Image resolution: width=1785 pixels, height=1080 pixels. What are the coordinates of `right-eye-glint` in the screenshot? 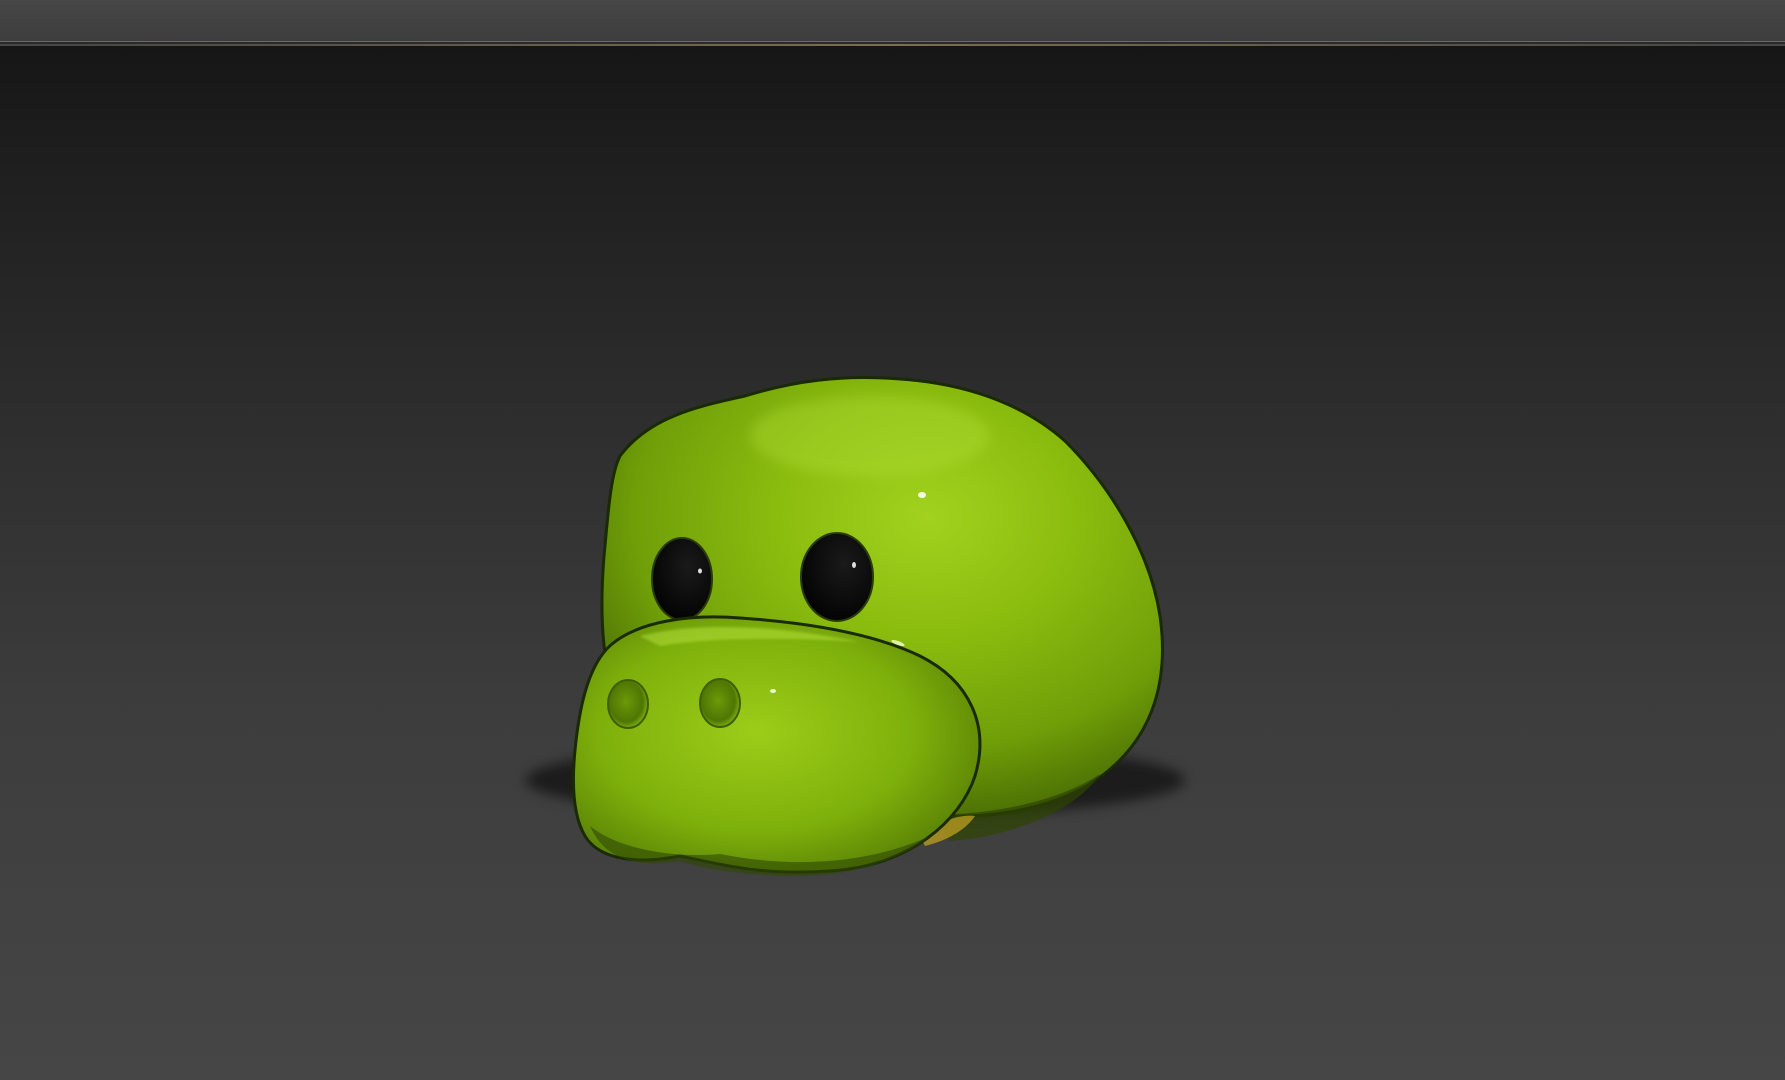 It's located at (854, 565).